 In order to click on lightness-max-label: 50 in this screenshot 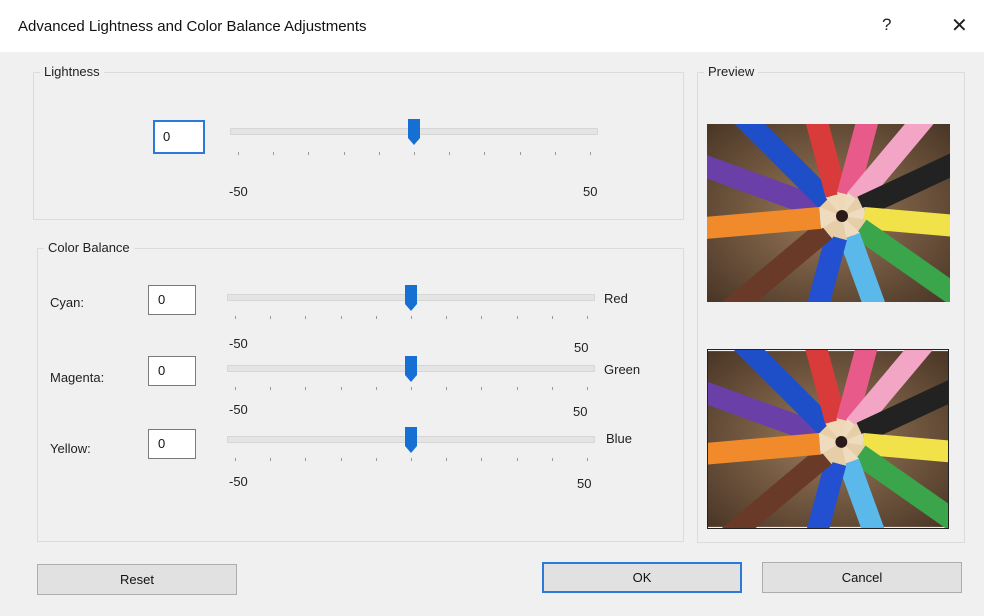, I will do `click(590, 191)`.